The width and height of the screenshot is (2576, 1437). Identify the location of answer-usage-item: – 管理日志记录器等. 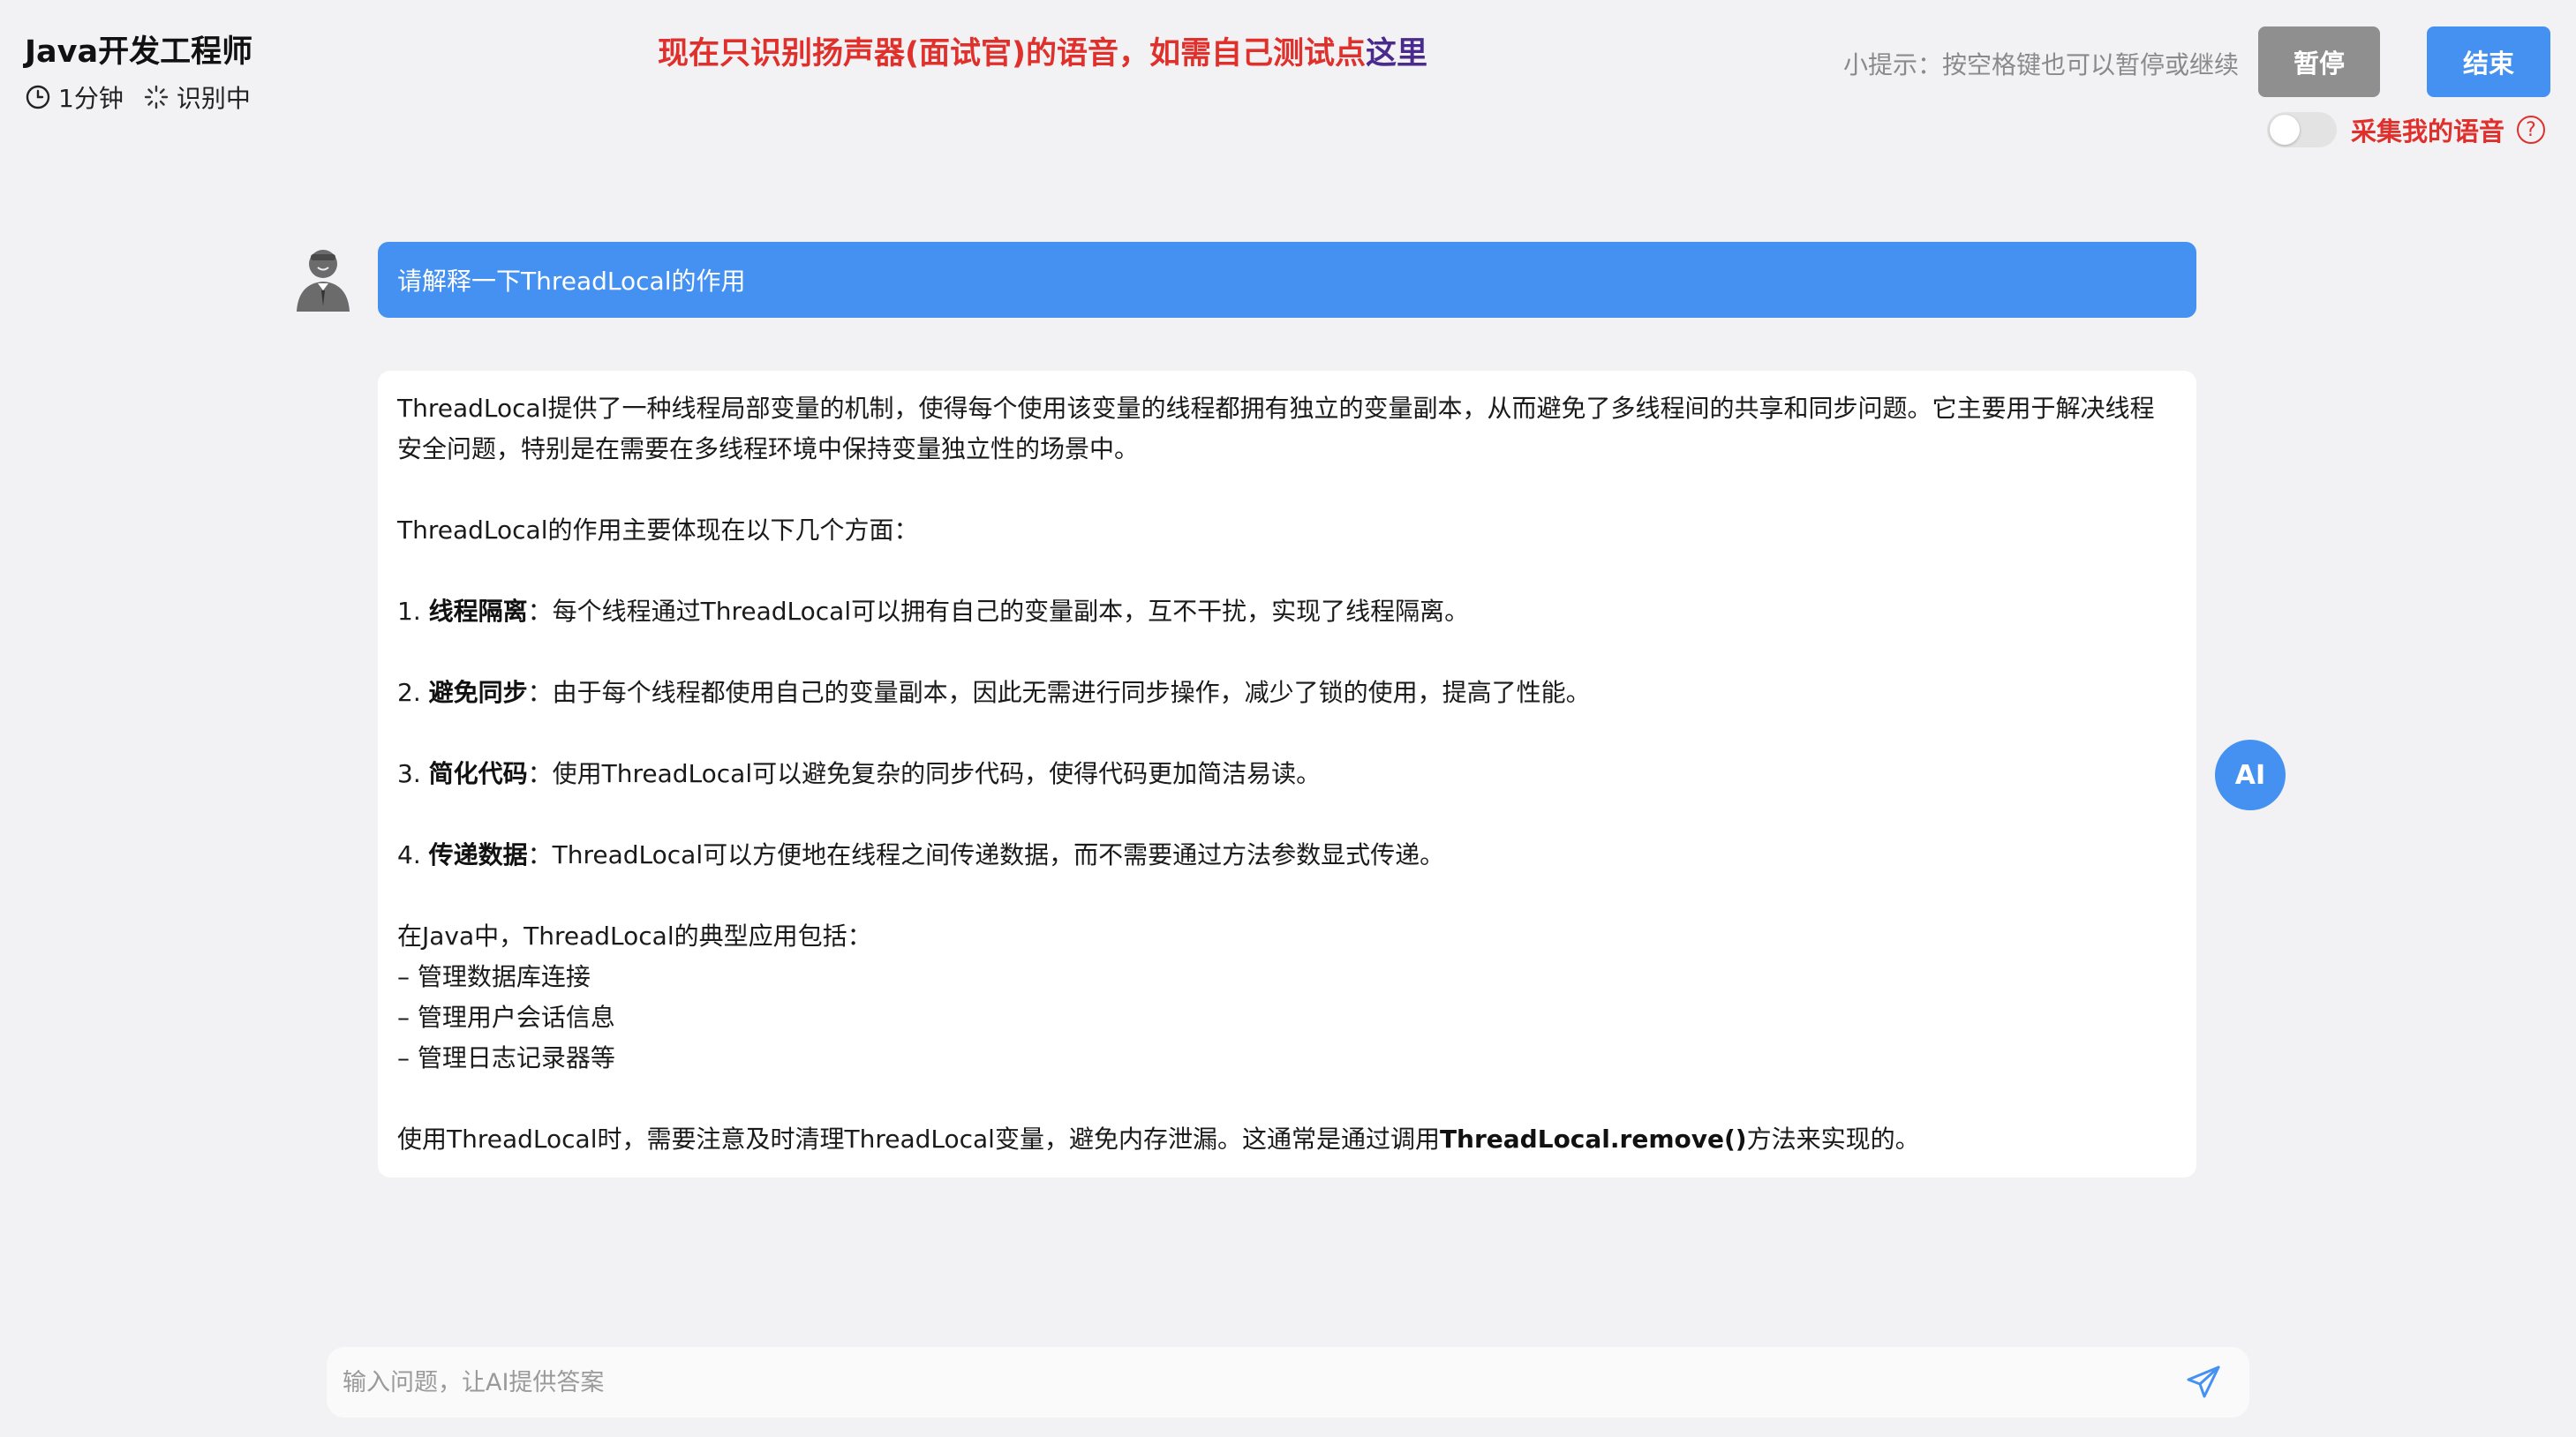
(506, 1057).